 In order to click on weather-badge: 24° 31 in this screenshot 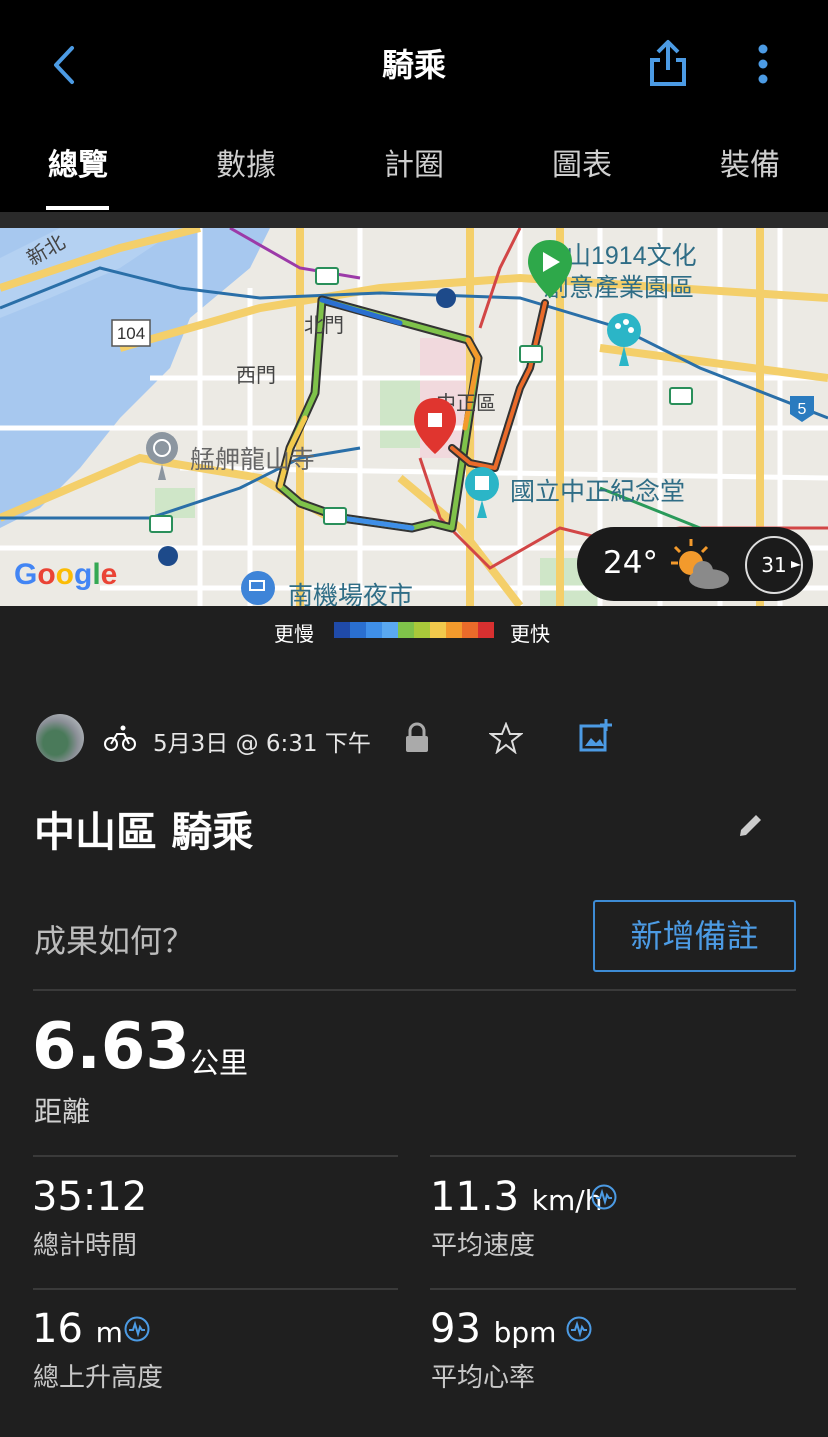, I will do `click(695, 564)`.